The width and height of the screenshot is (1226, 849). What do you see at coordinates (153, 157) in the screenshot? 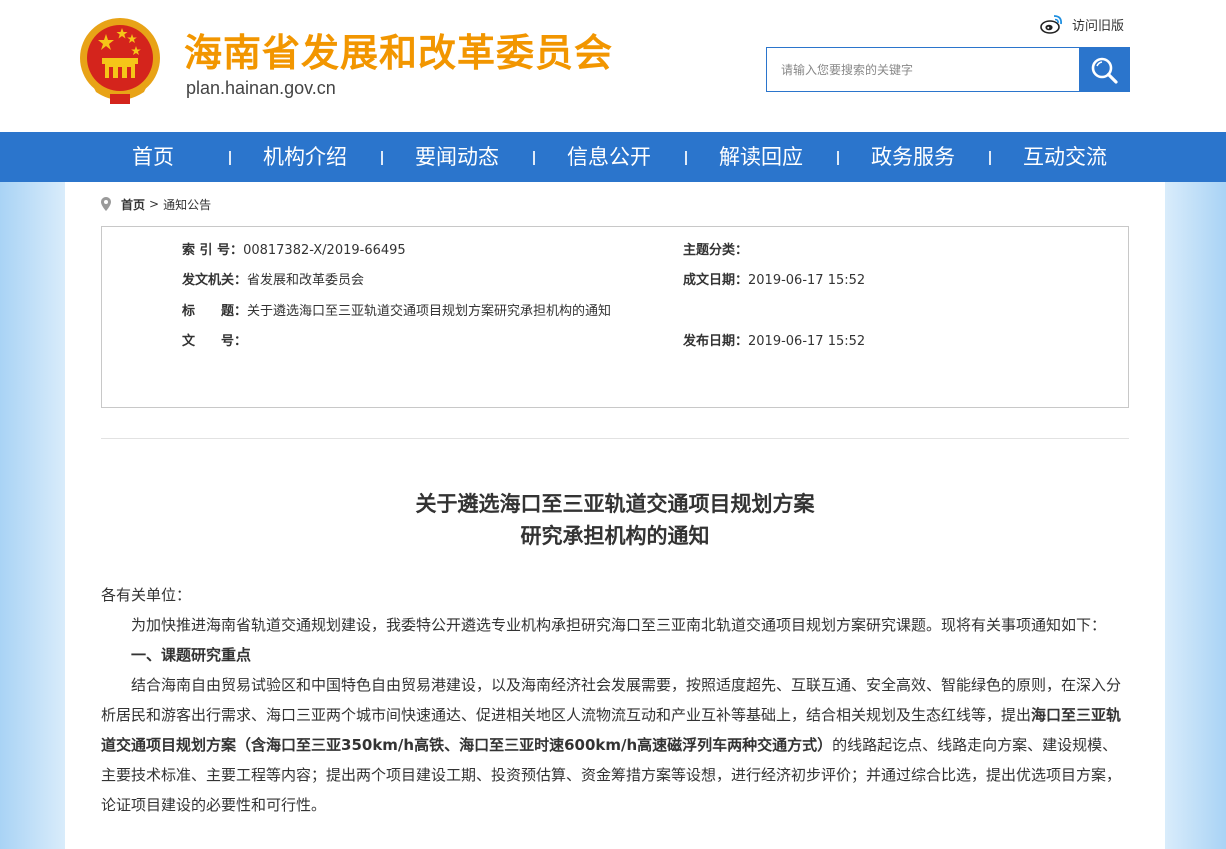
I see `nav-item-home: 首页` at bounding box center [153, 157].